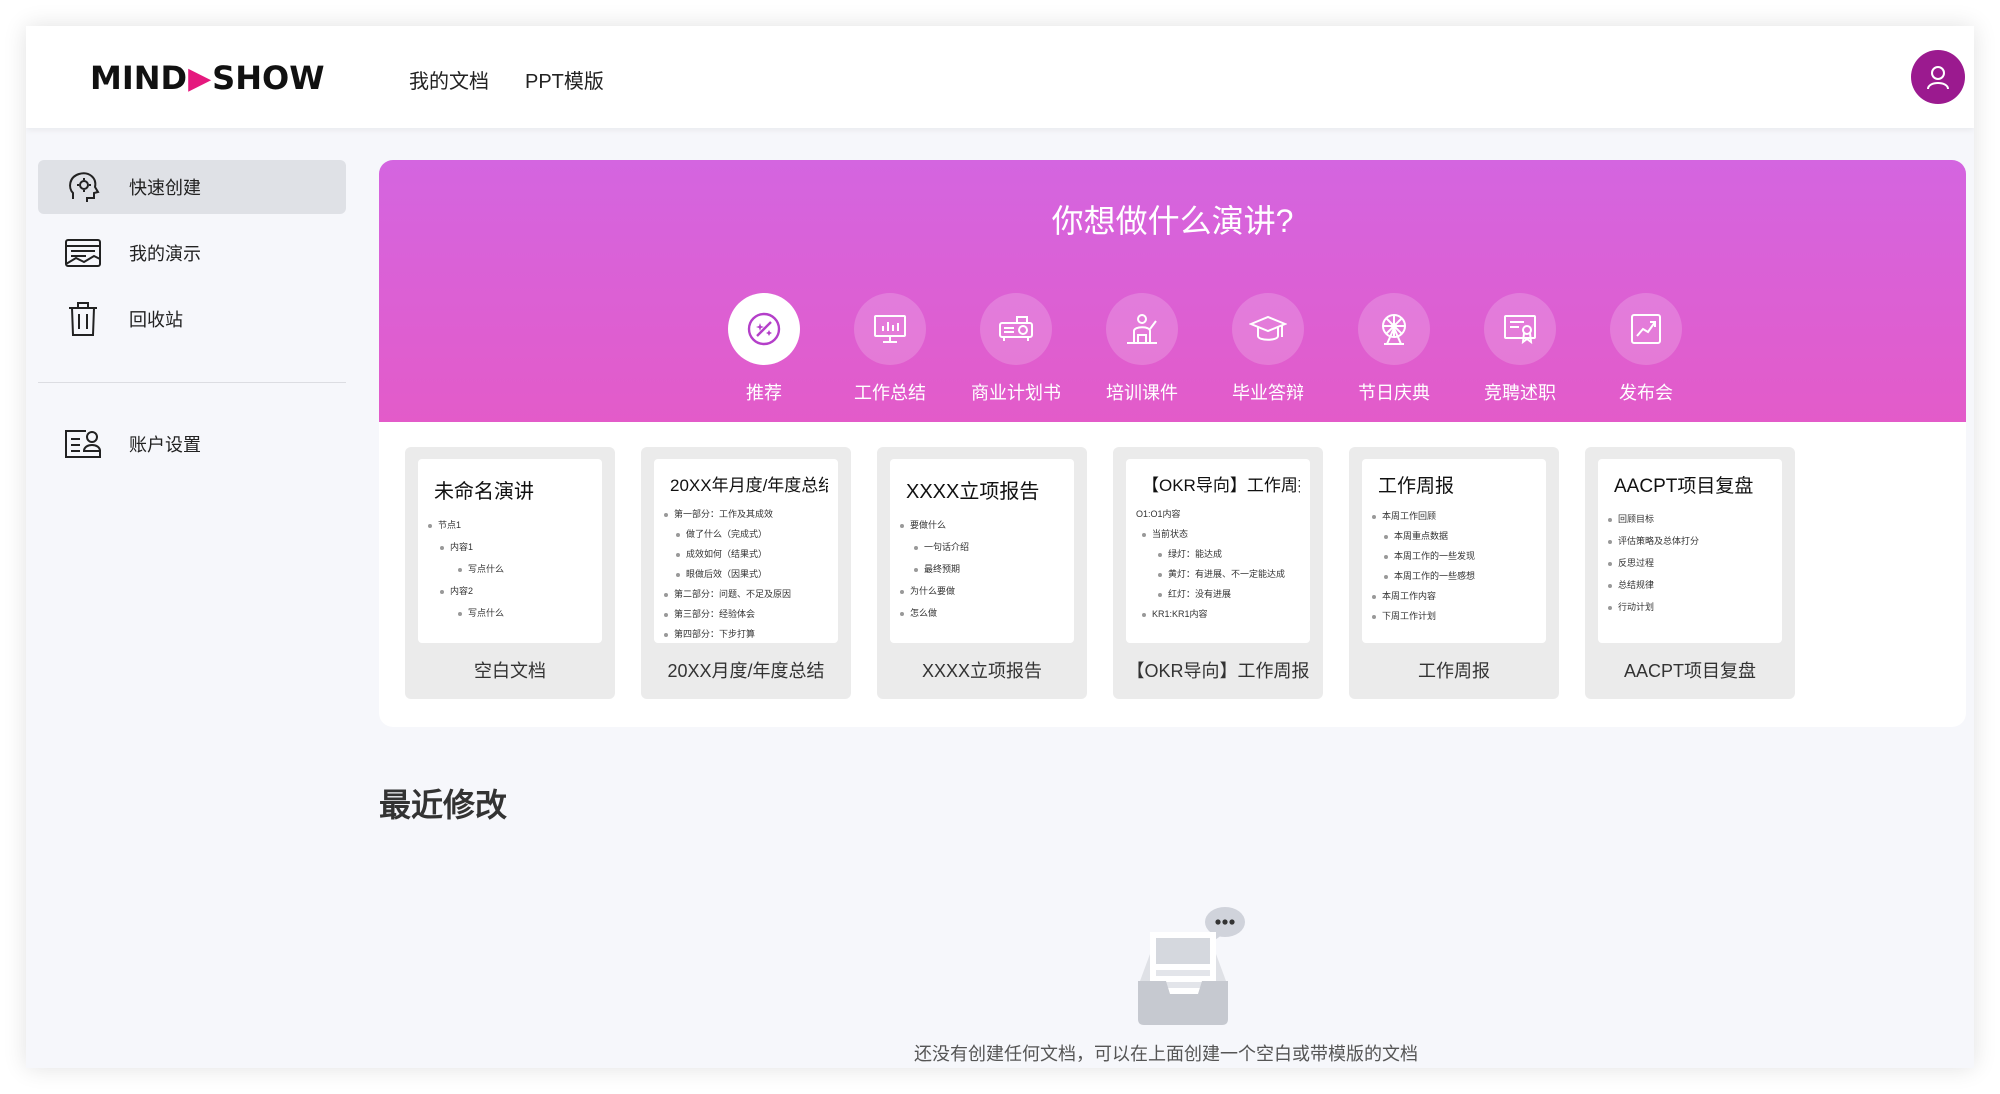 This screenshot has height=1094, width=2000. Describe the element at coordinates (1416, 486) in the screenshot. I see `thumbnail-title: 工作周报` at that location.